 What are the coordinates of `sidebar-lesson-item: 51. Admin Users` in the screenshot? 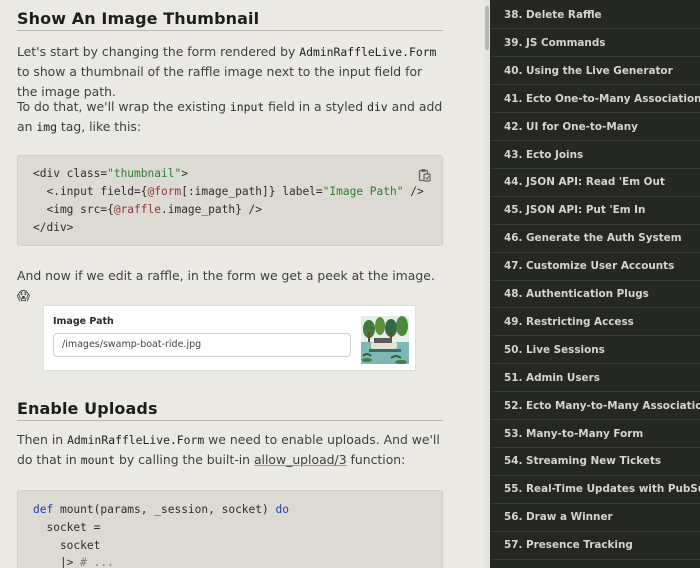 It's located at (602, 378).